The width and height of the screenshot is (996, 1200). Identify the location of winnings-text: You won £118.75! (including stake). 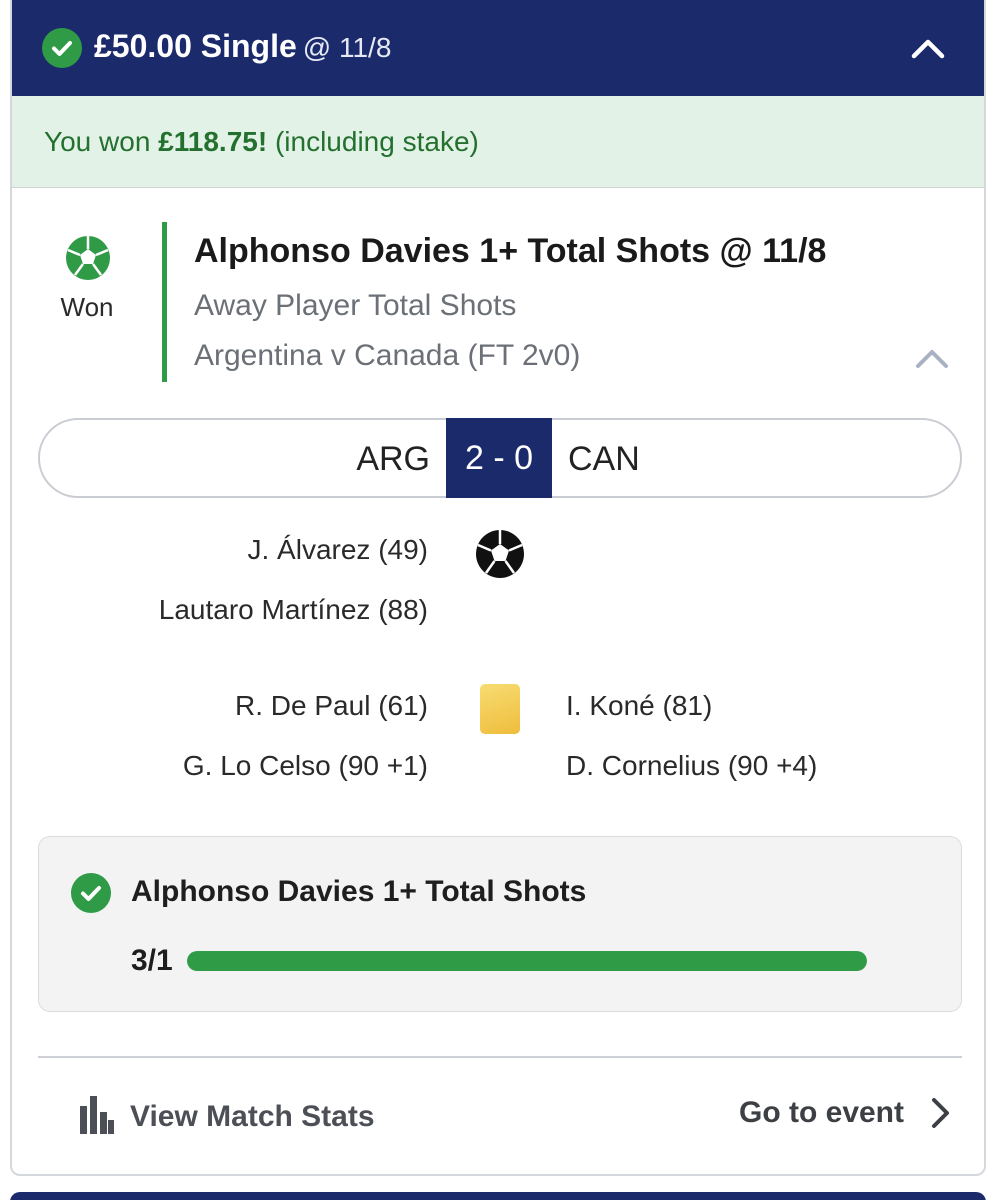
(261, 142).